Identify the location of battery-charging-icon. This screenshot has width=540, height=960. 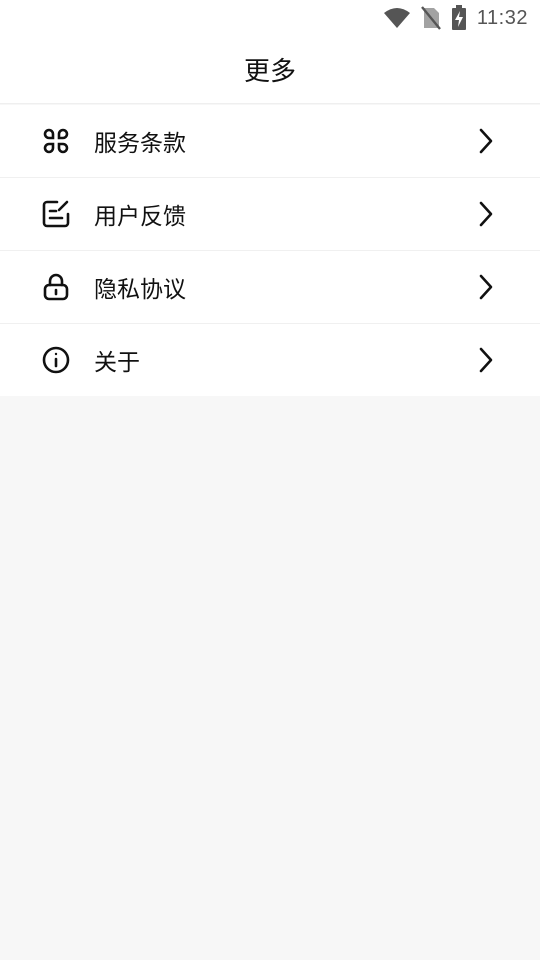
(459, 18).